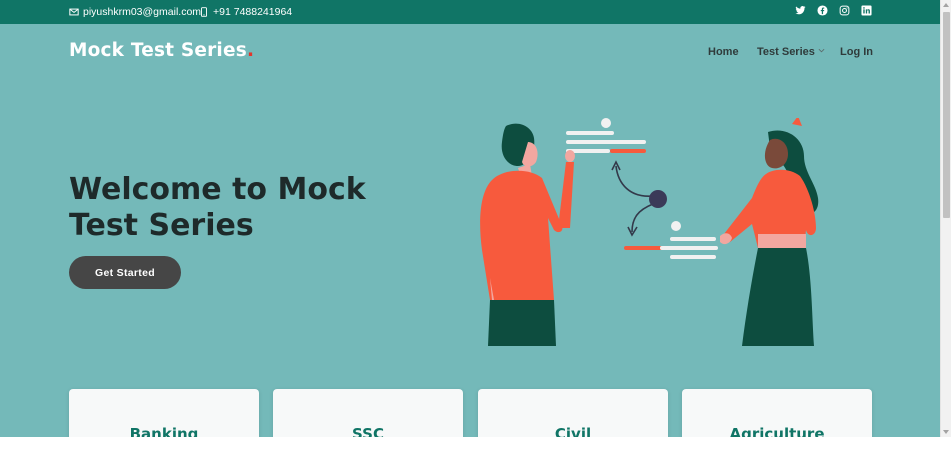 Image resolution: width=951 pixels, height=453 pixels. Describe the element at coordinates (786, 52) in the screenshot. I see `nav-test-series-label: Test Series` at that location.